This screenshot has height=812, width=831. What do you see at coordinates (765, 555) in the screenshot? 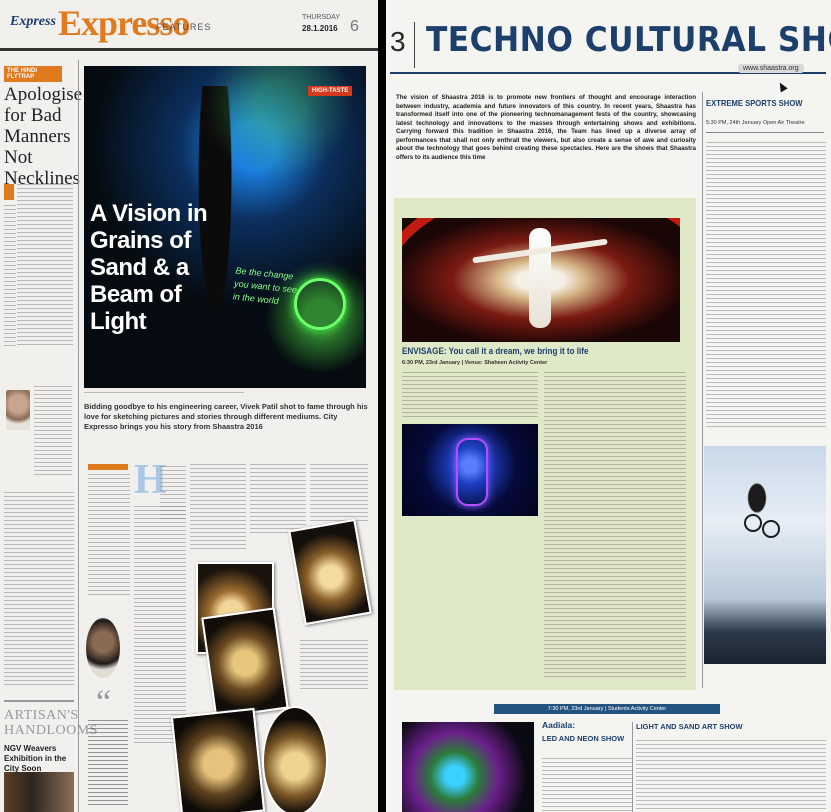
I see `bmx-photo` at bounding box center [765, 555].